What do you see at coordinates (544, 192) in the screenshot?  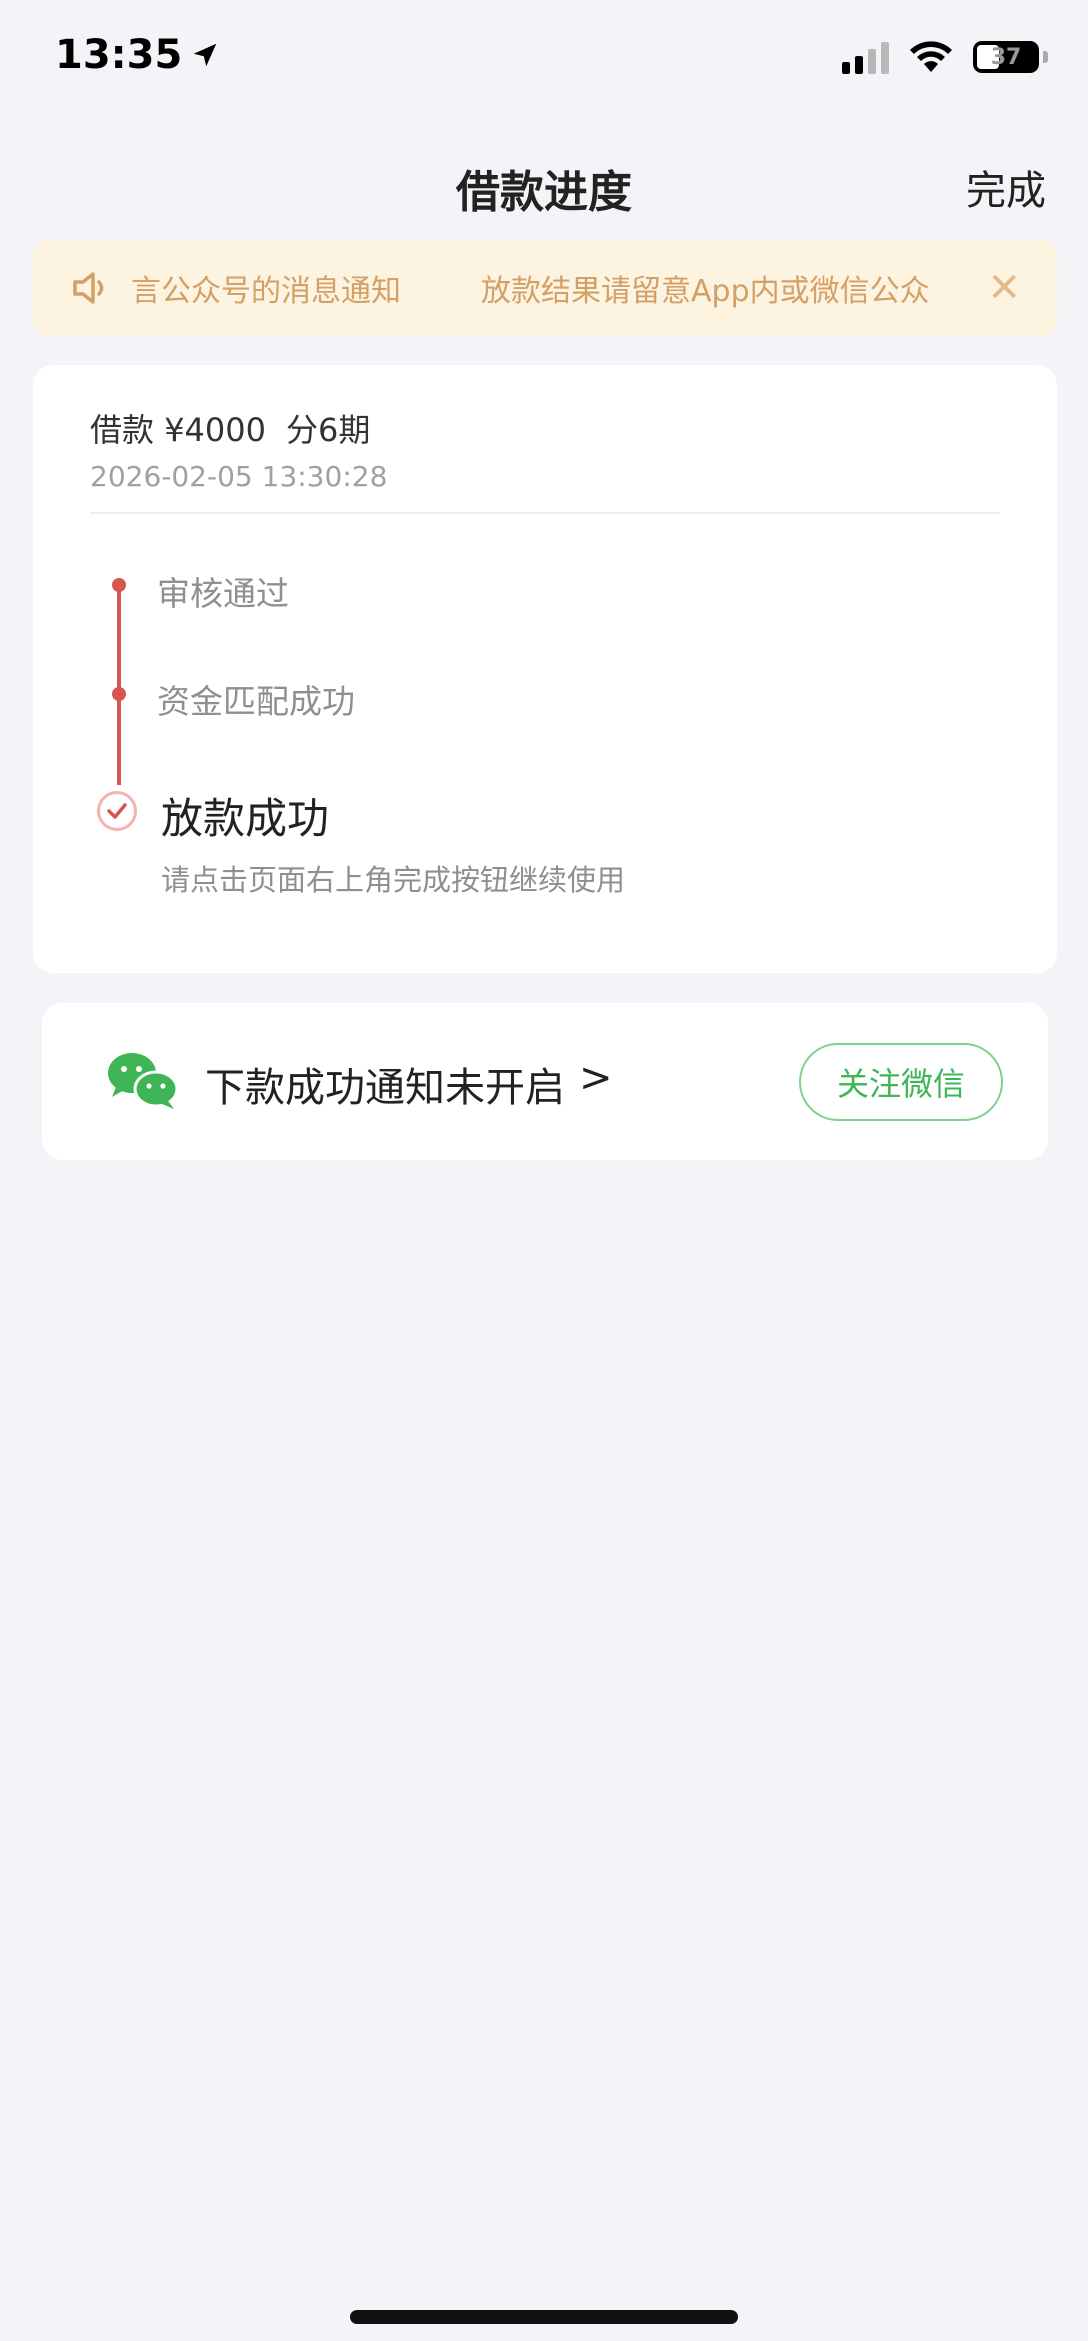 I see `page-title: 借款进度` at bounding box center [544, 192].